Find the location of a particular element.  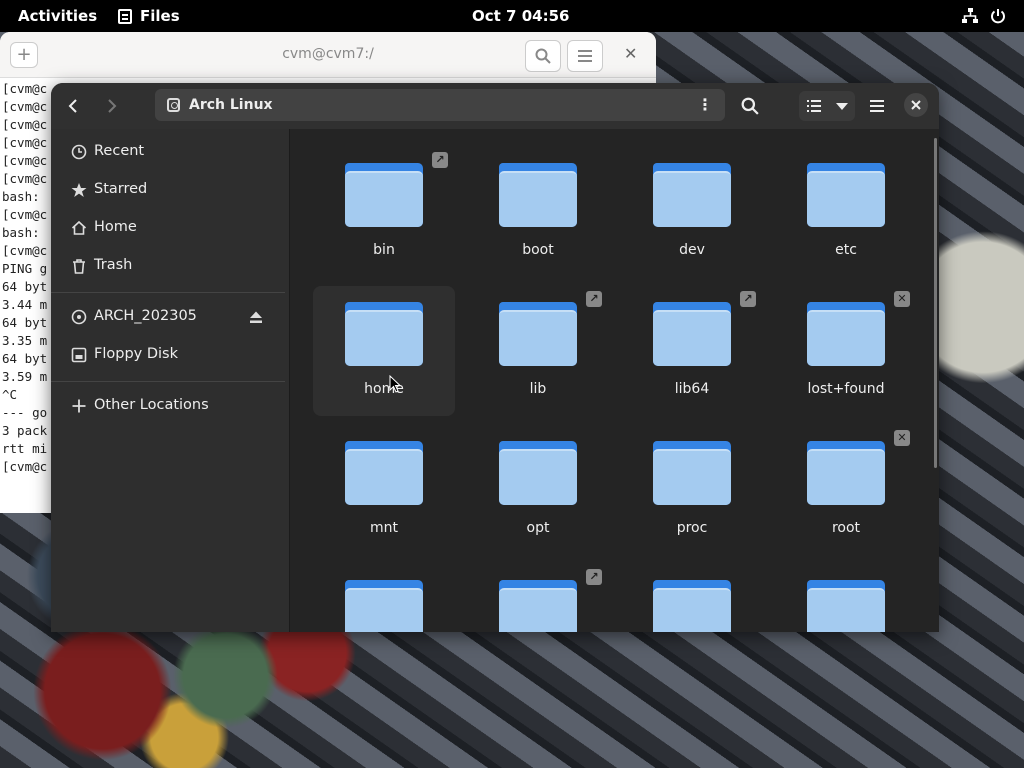

folder-name: lib is located at coordinates (538, 389).